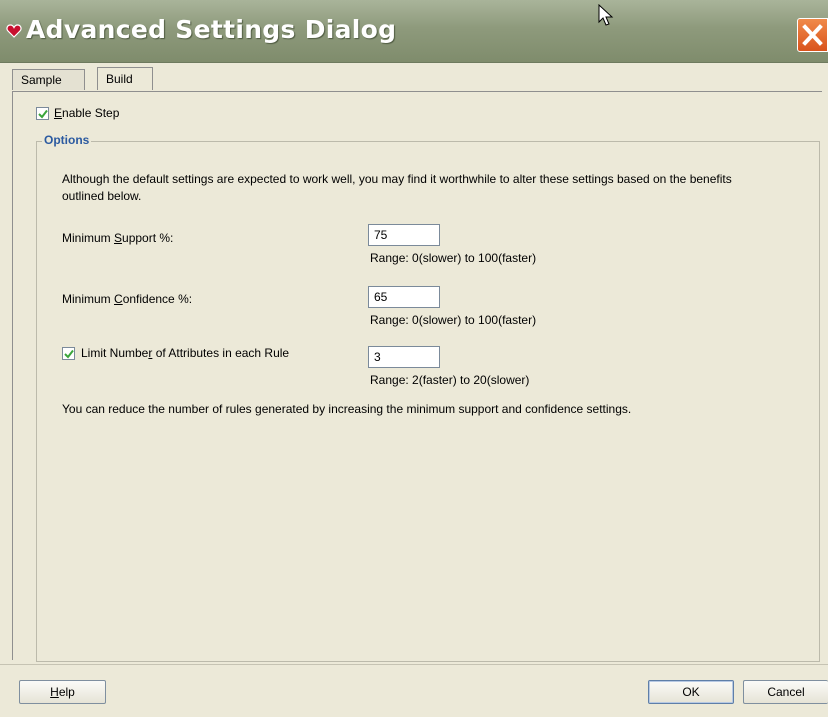  I want to click on button-bar-separator, so click(414, 664).